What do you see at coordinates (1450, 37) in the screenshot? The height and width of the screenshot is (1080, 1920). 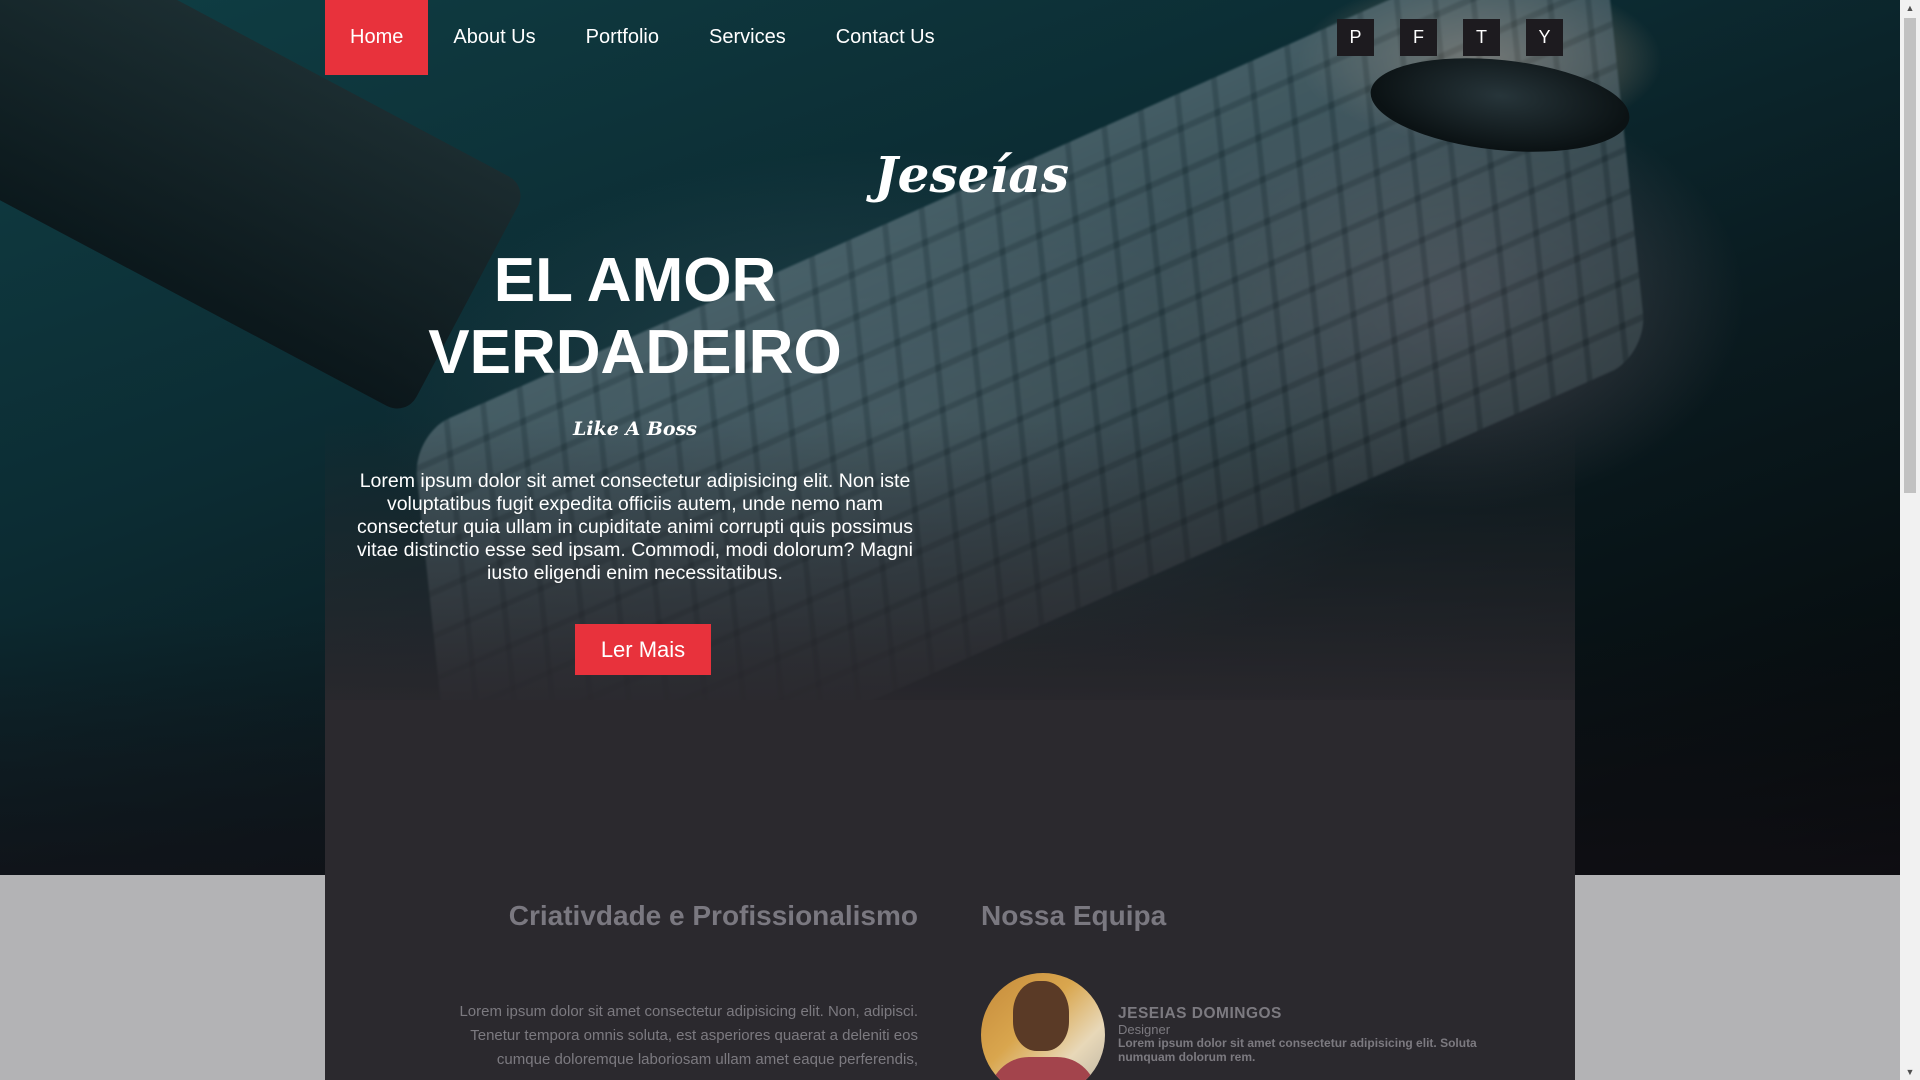 I see `social-links: P F T Y` at bounding box center [1450, 37].